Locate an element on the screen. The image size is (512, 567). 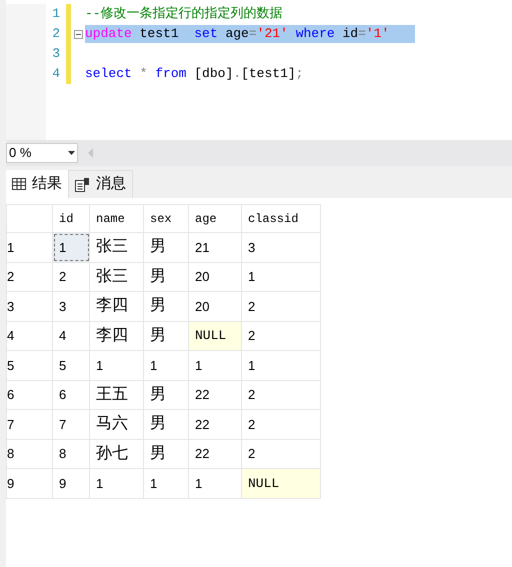
line-number: 2 is located at coordinates (55, 34).